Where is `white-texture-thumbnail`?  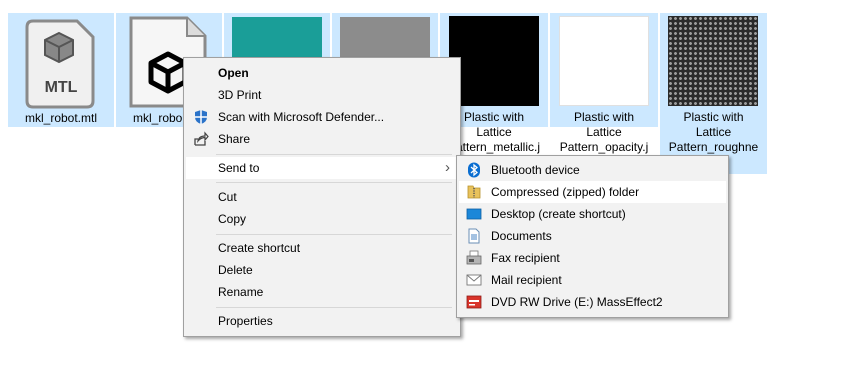 white-texture-thumbnail is located at coordinates (604, 61).